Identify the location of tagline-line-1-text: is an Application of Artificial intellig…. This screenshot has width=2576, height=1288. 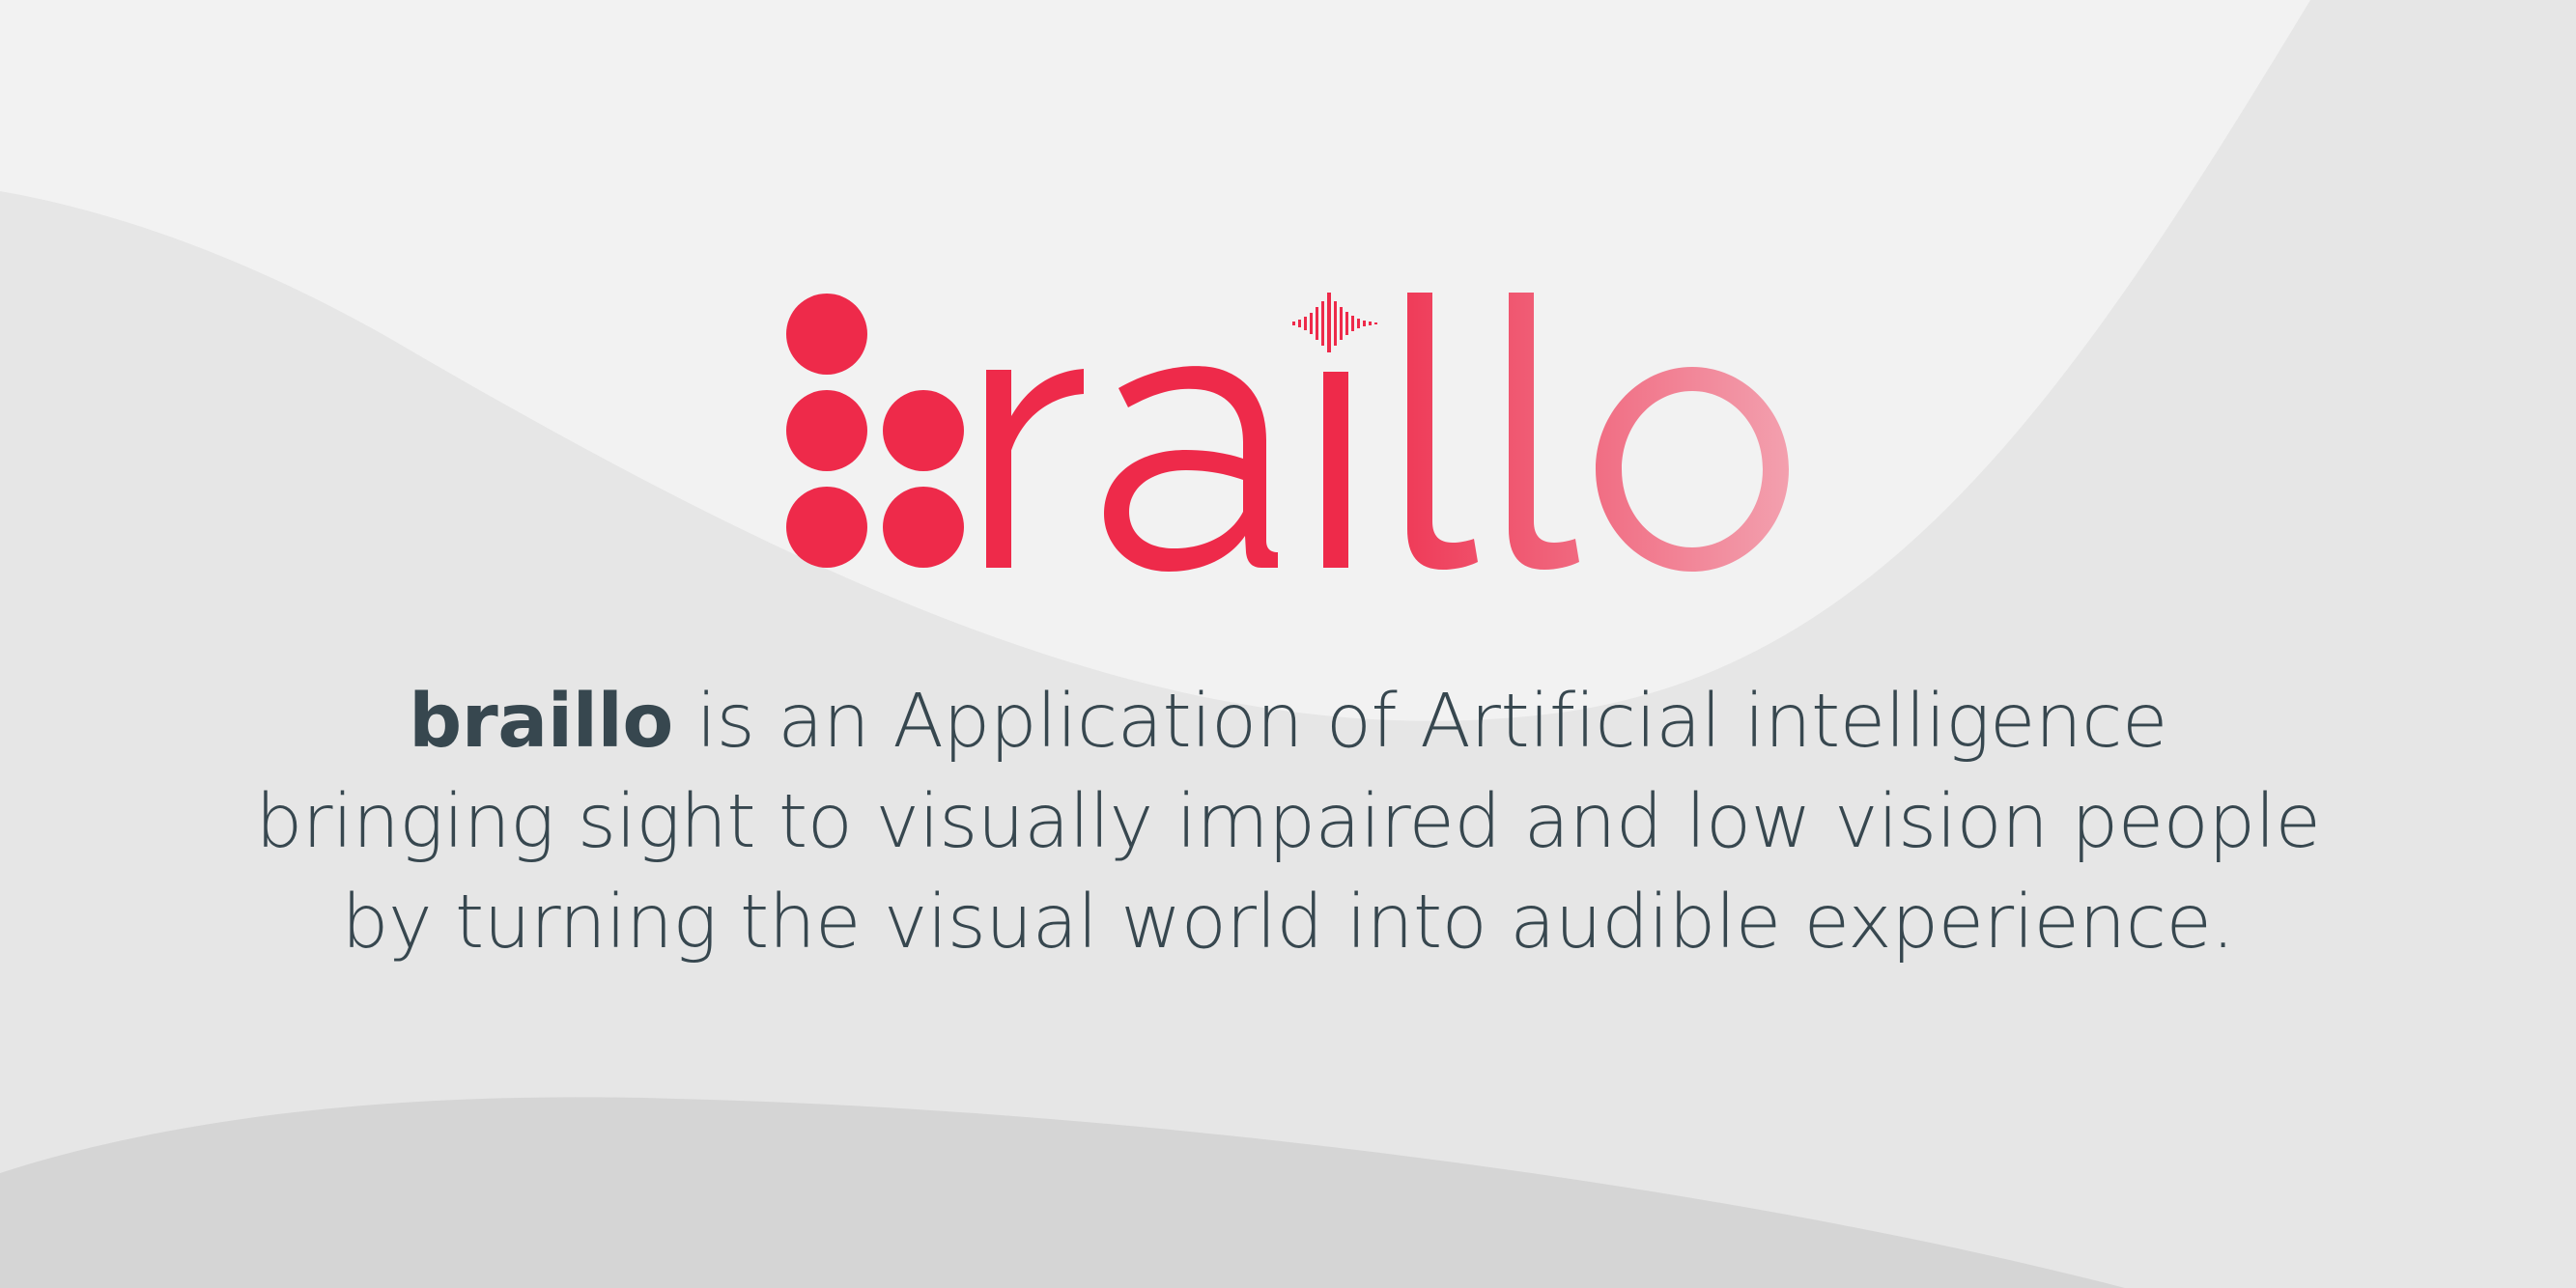
(1420, 722).